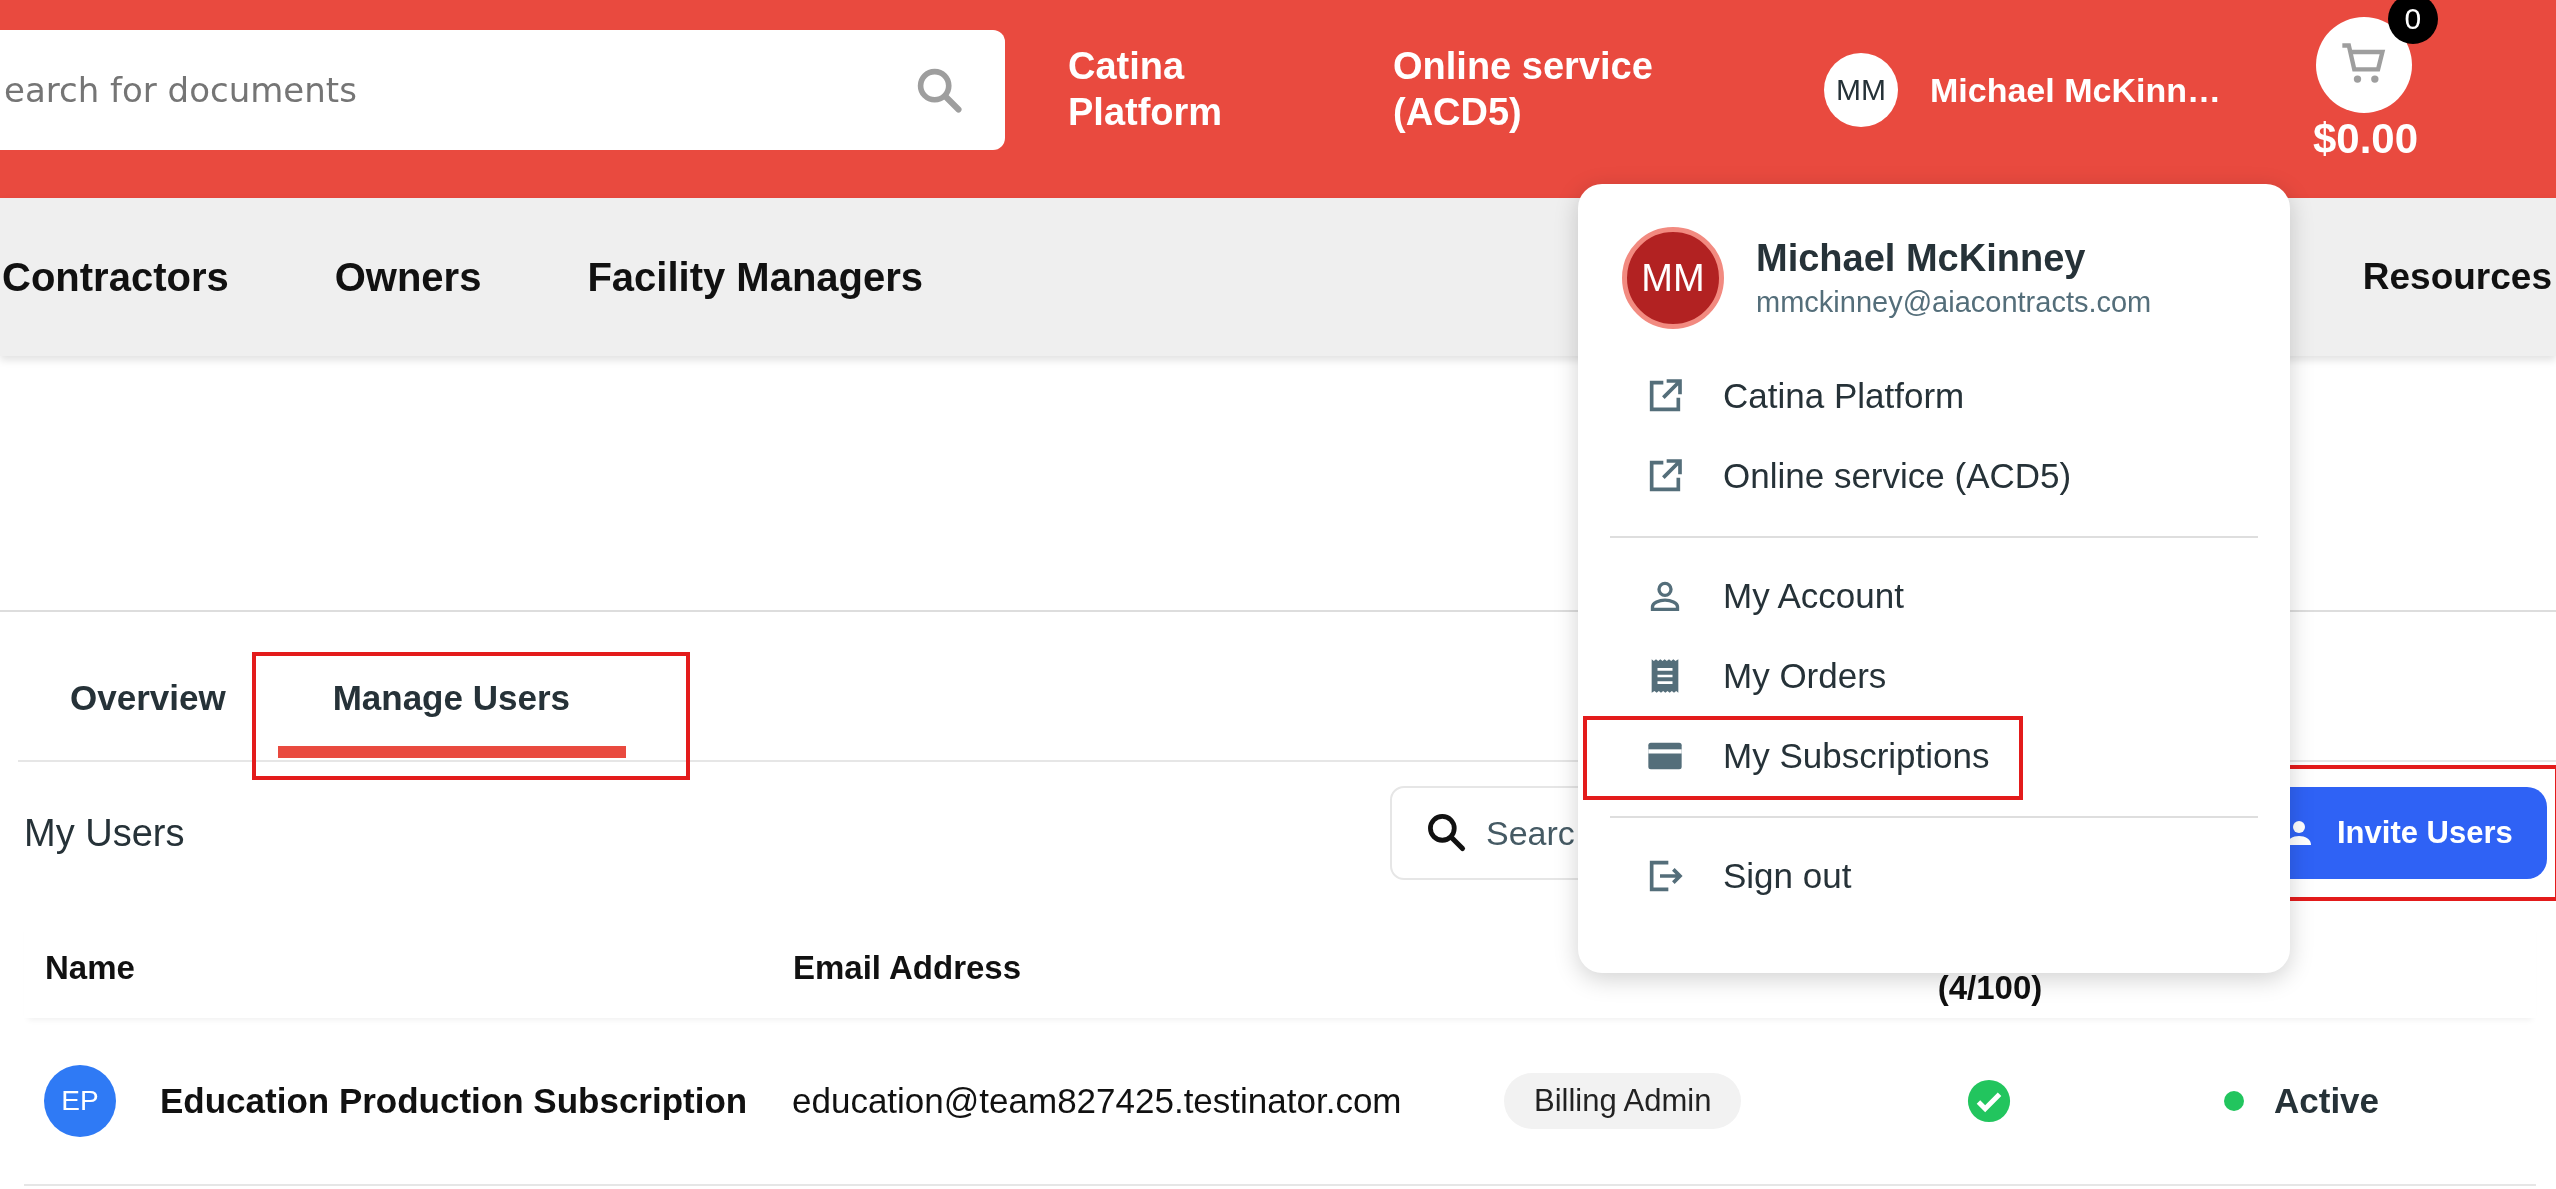 The image size is (2556, 1189). Describe the element at coordinates (1934, 596) in the screenshot. I see `menu-item: My Account` at that location.